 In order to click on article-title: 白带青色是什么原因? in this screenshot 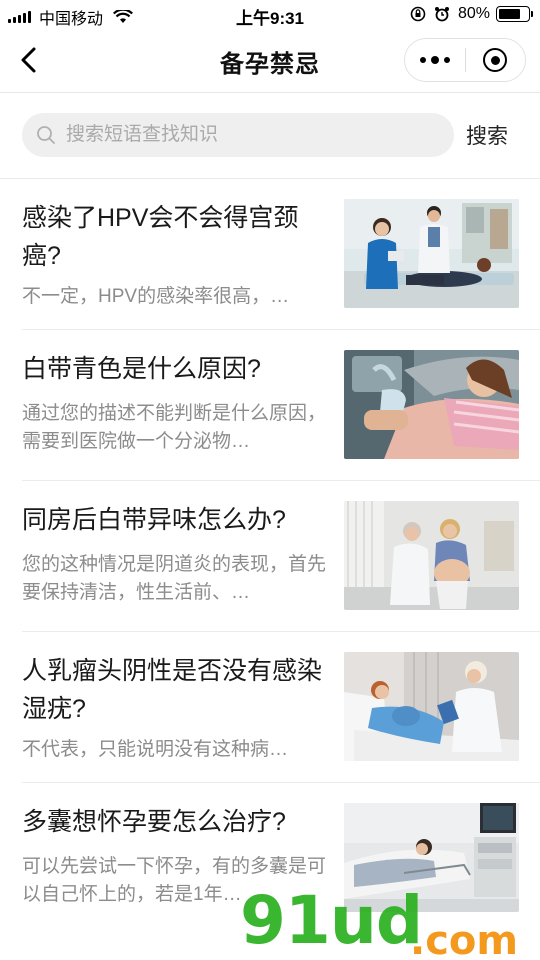, I will do `click(141, 369)`.